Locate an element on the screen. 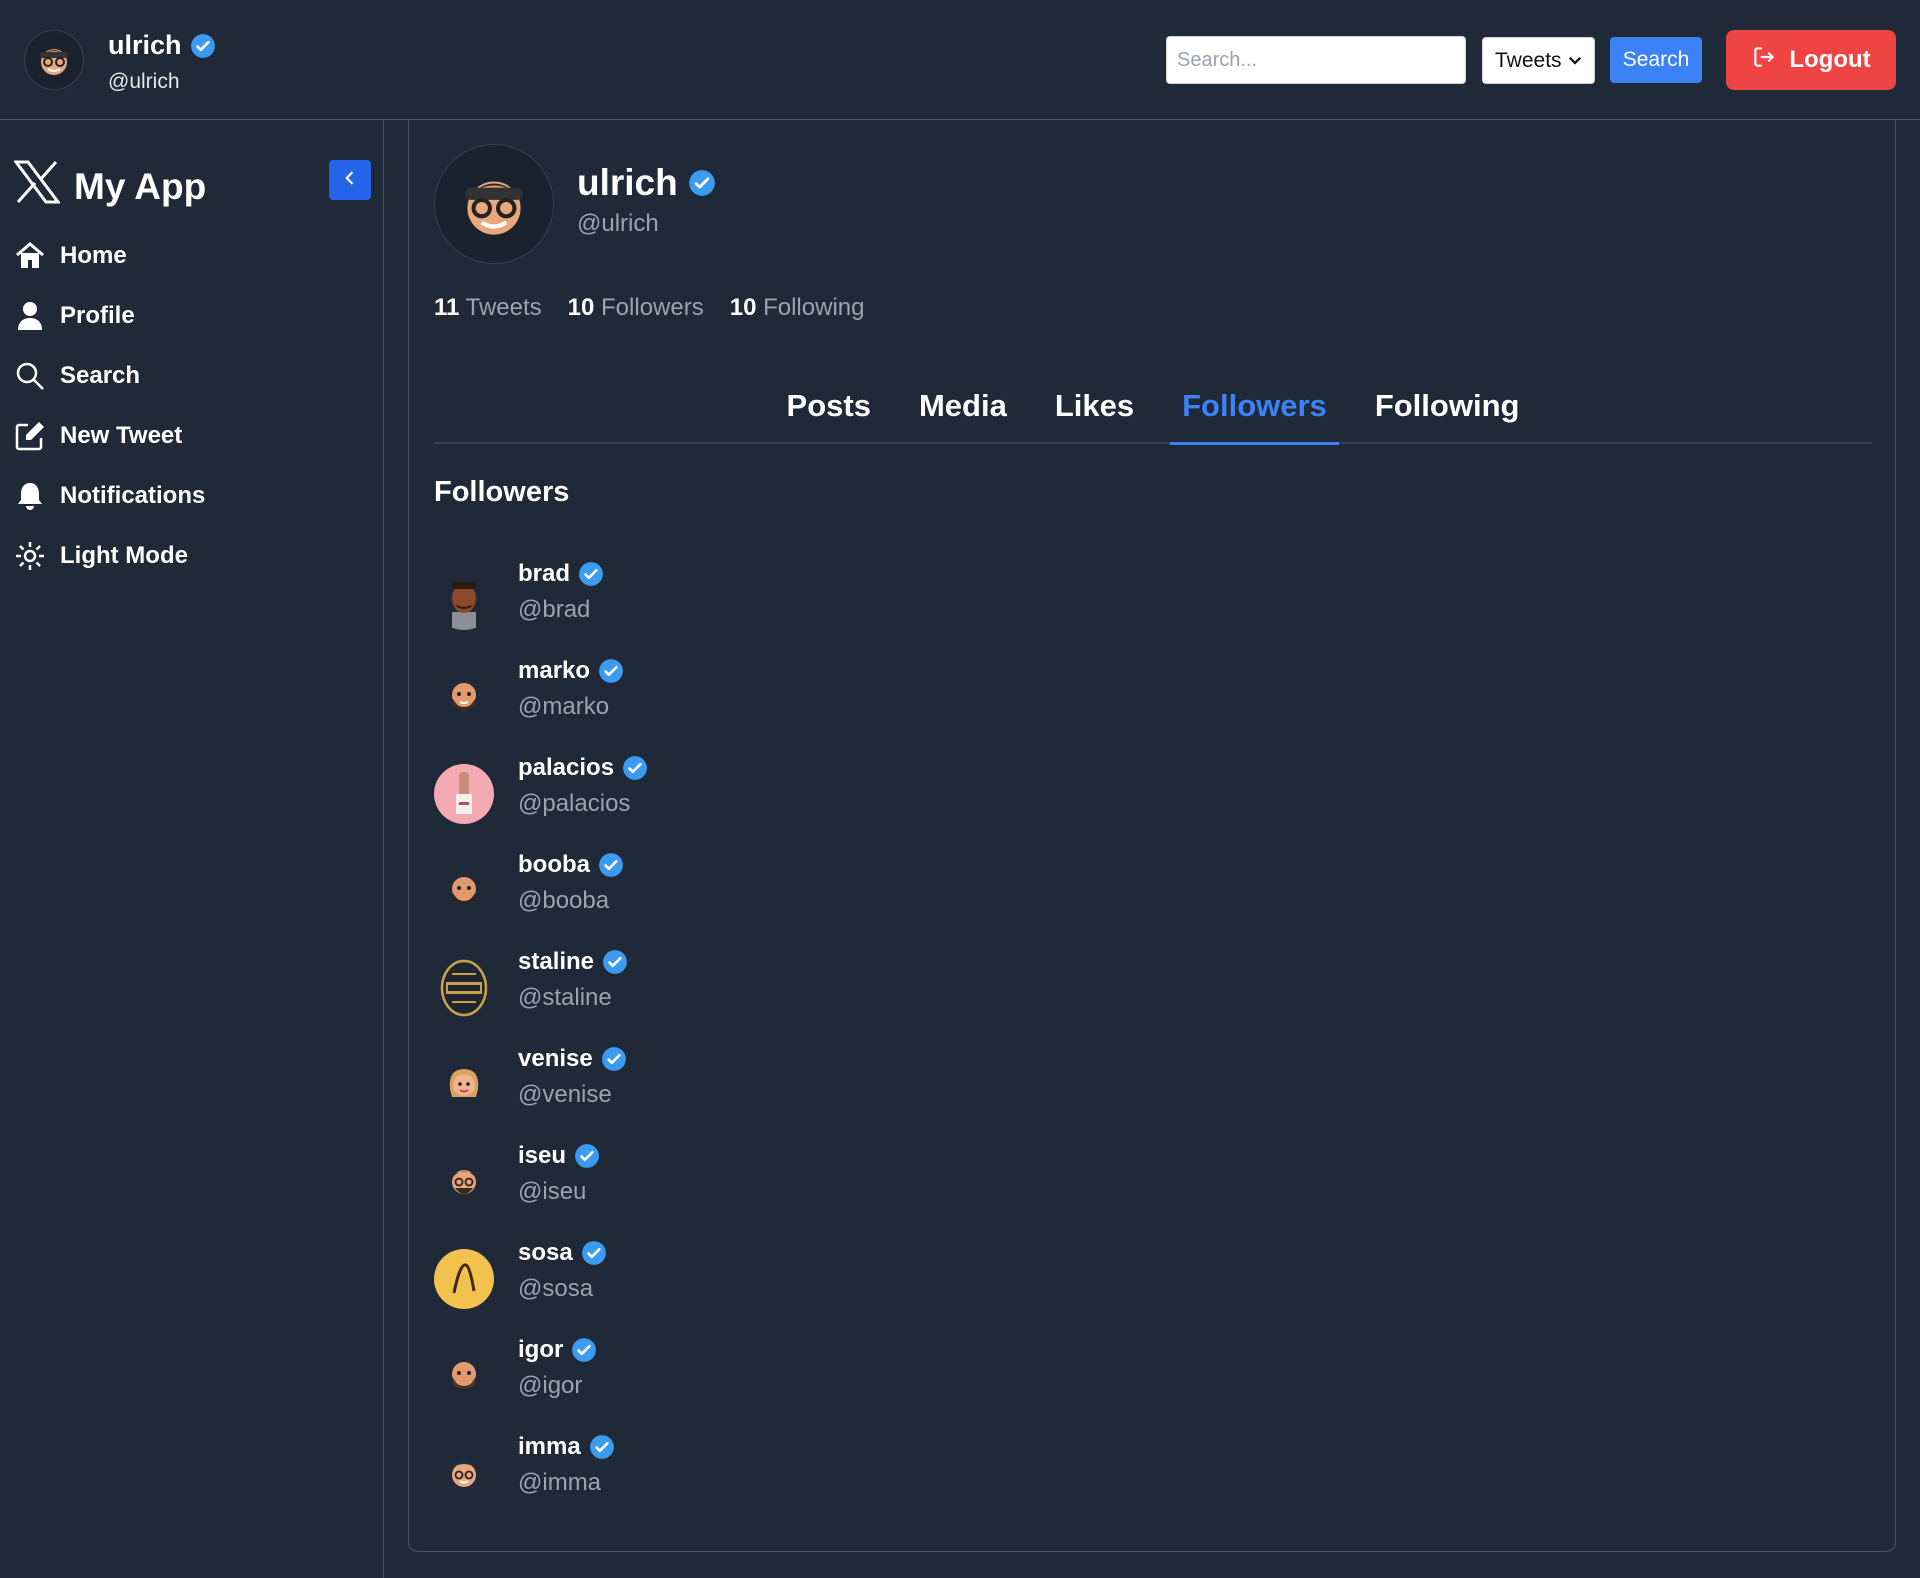 The height and width of the screenshot is (1578, 1920). list-item: venise @venise is located at coordinates (734, 1093).